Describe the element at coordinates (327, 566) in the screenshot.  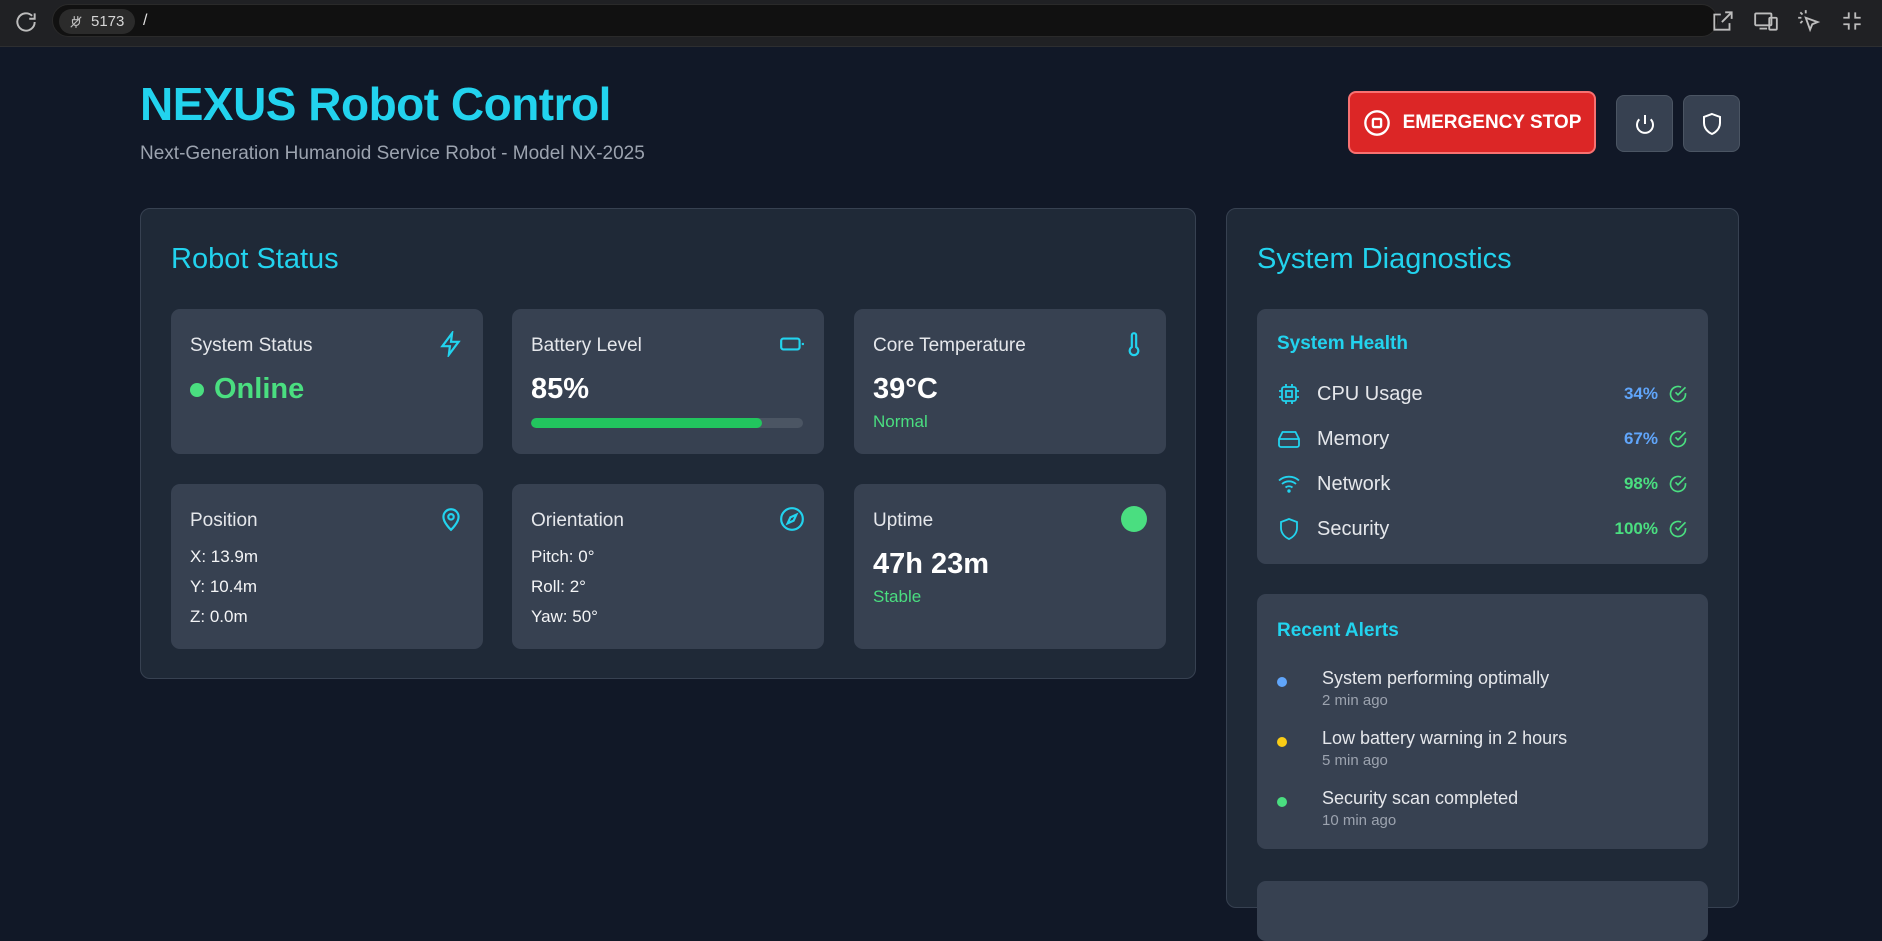
I see `position-card: Position X: 13.9m Y: 10.4m Z: 0.0m` at that location.